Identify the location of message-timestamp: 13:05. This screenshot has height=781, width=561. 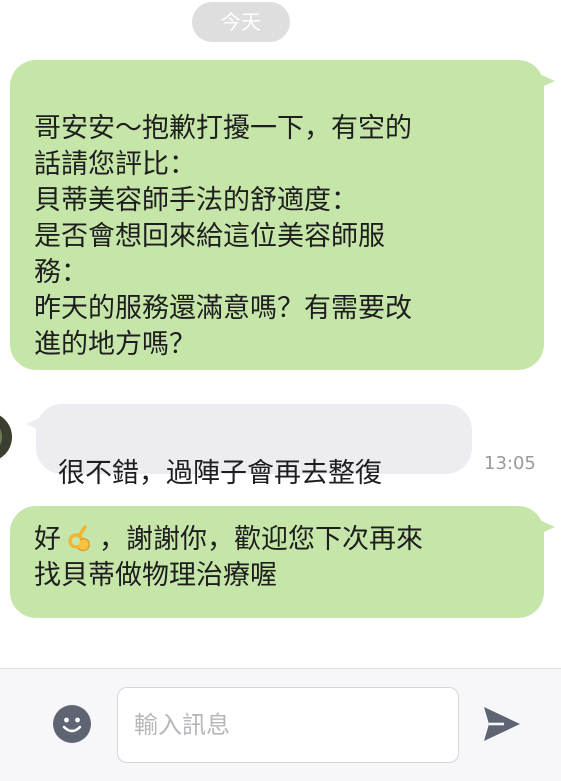
(510, 463).